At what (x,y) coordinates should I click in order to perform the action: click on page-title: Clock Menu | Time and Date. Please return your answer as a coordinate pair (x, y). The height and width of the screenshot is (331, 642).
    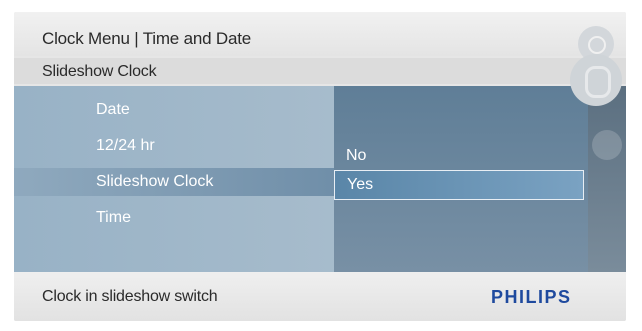
    Looking at the image, I should click on (146, 38).